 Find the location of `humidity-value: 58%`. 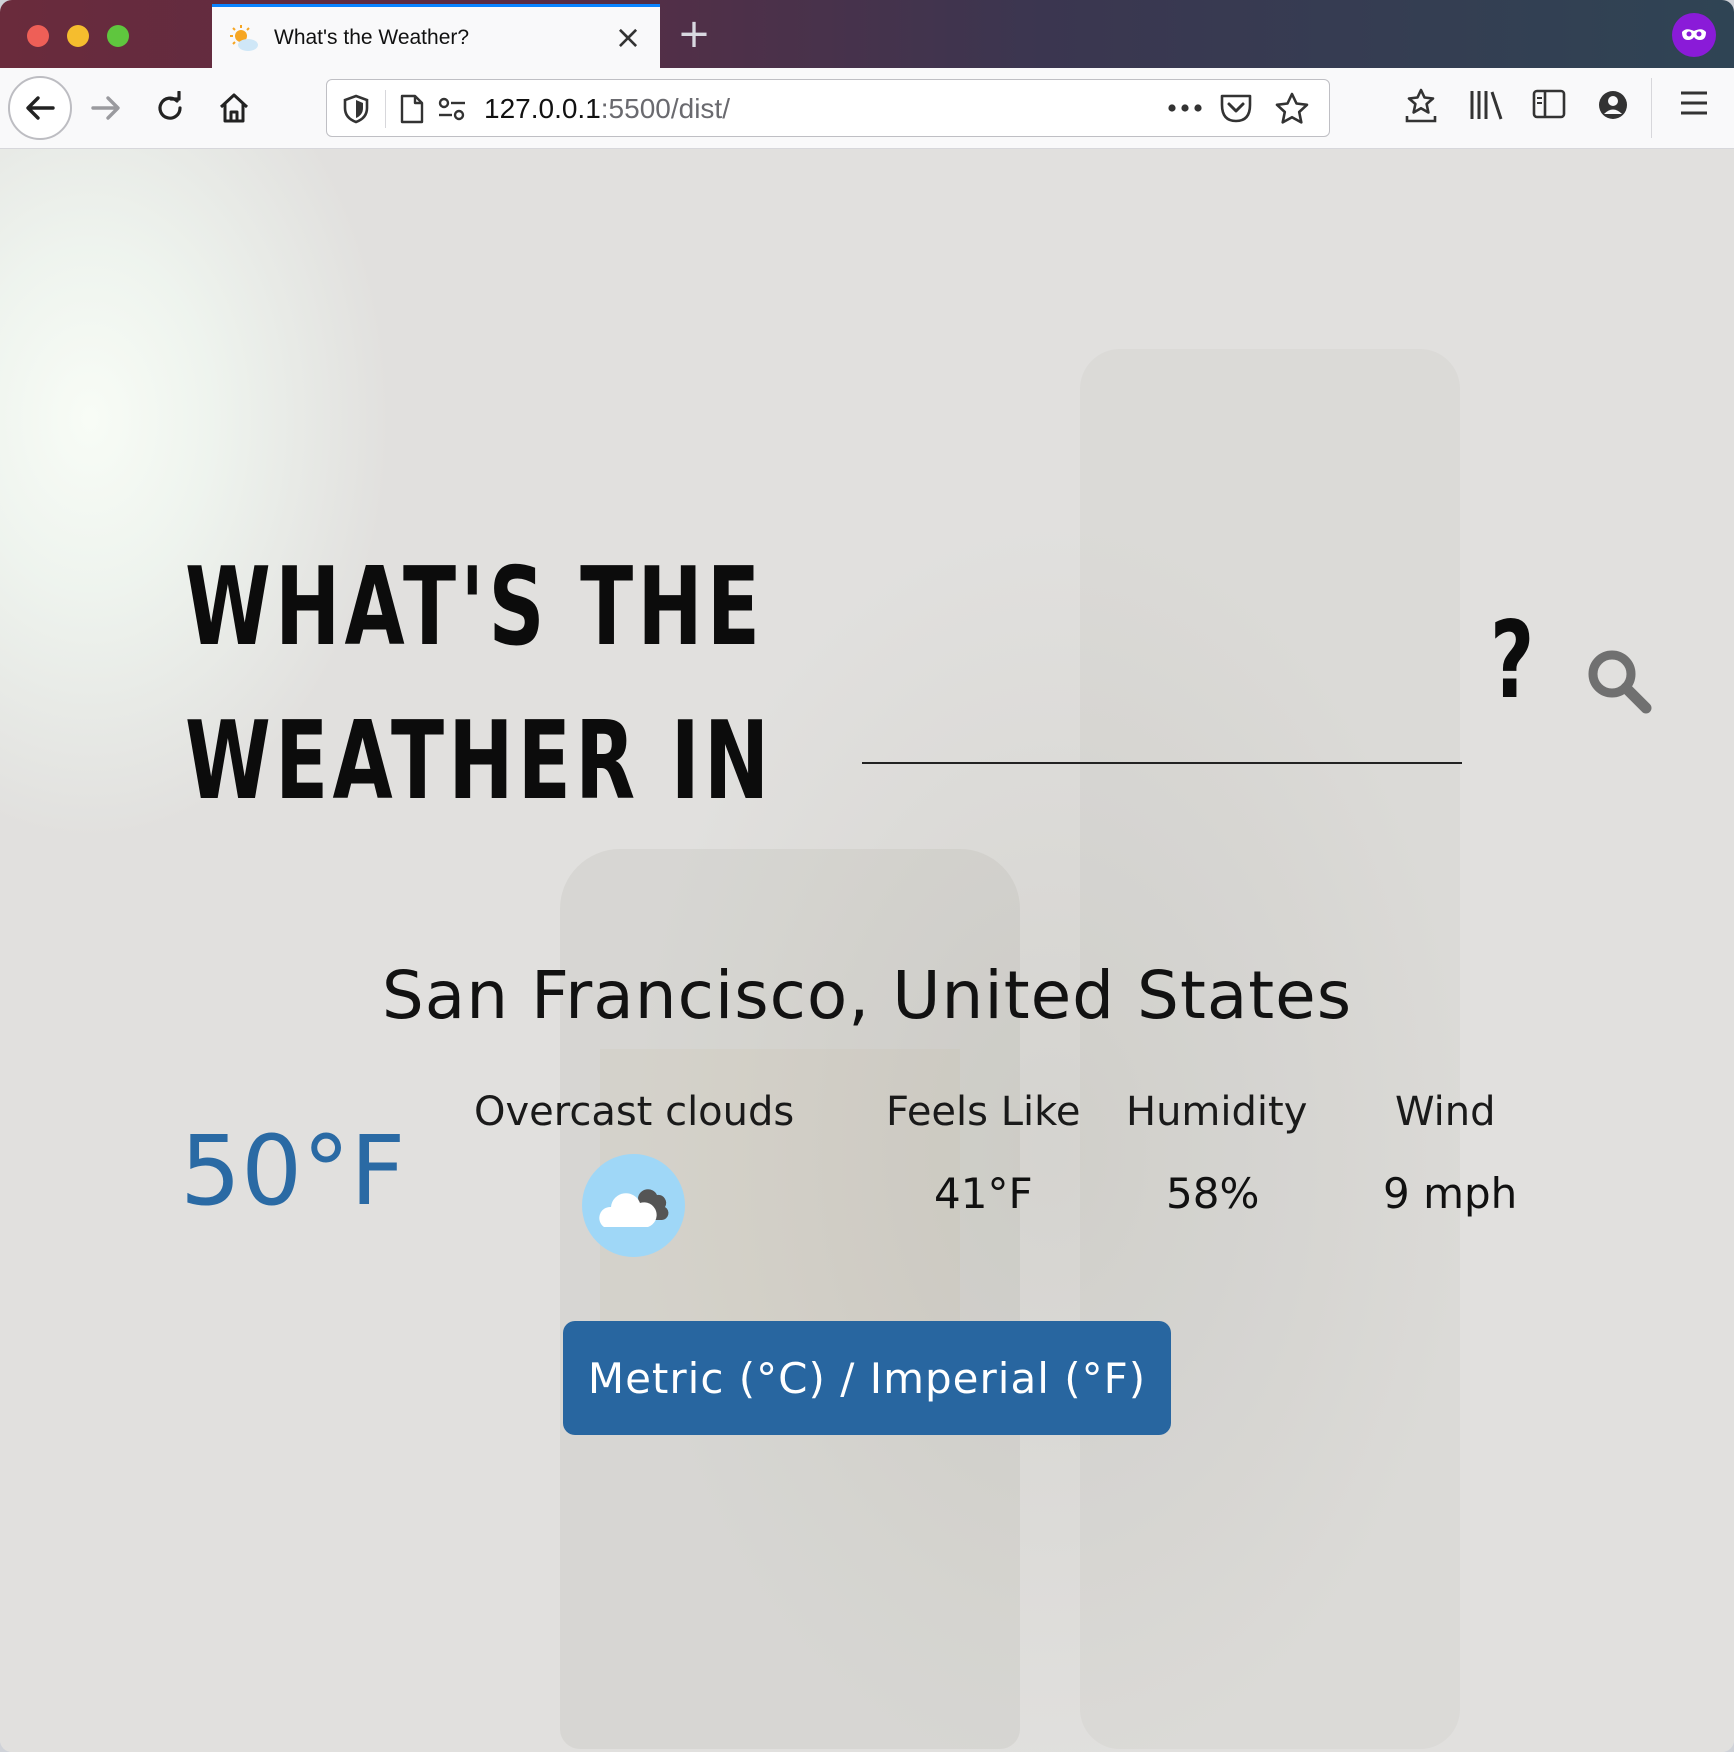

humidity-value: 58% is located at coordinates (1213, 1193).